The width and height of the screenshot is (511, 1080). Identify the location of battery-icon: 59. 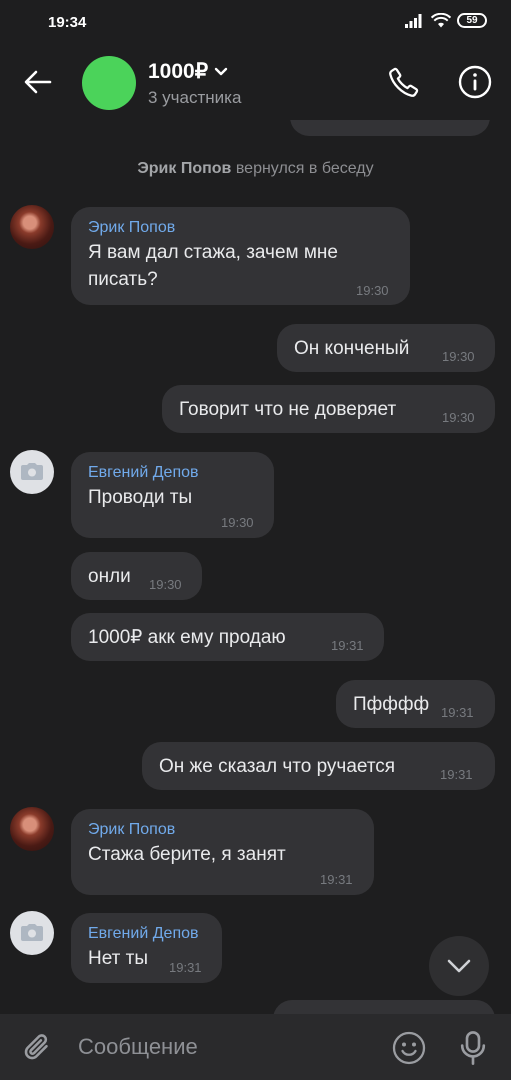
(472, 20).